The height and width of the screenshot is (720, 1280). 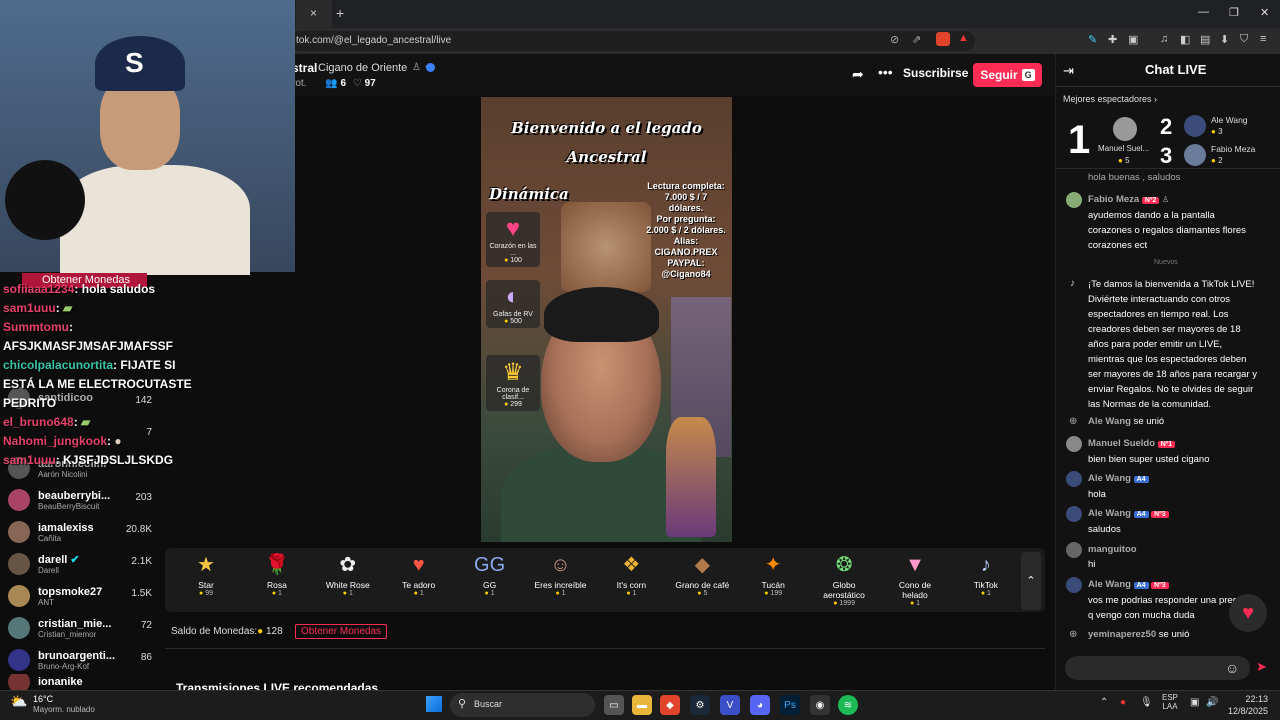 I want to click on gift-icon: GG, so click(x=490, y=565).